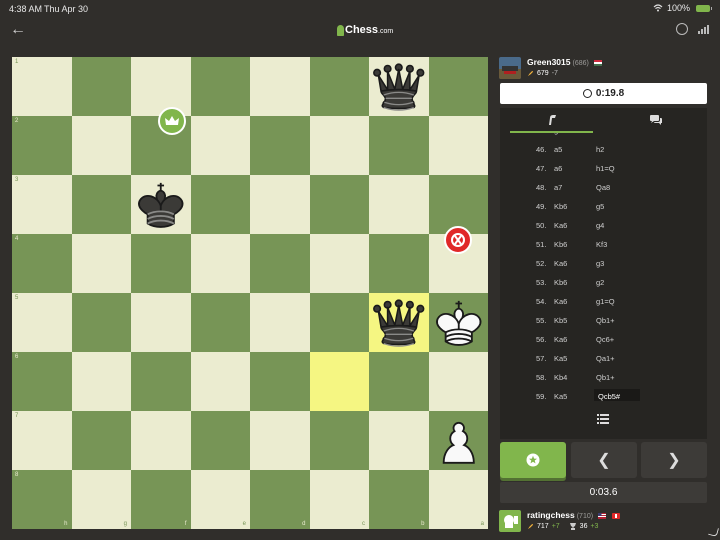  I want to click on square-f4, so click(161, 263).